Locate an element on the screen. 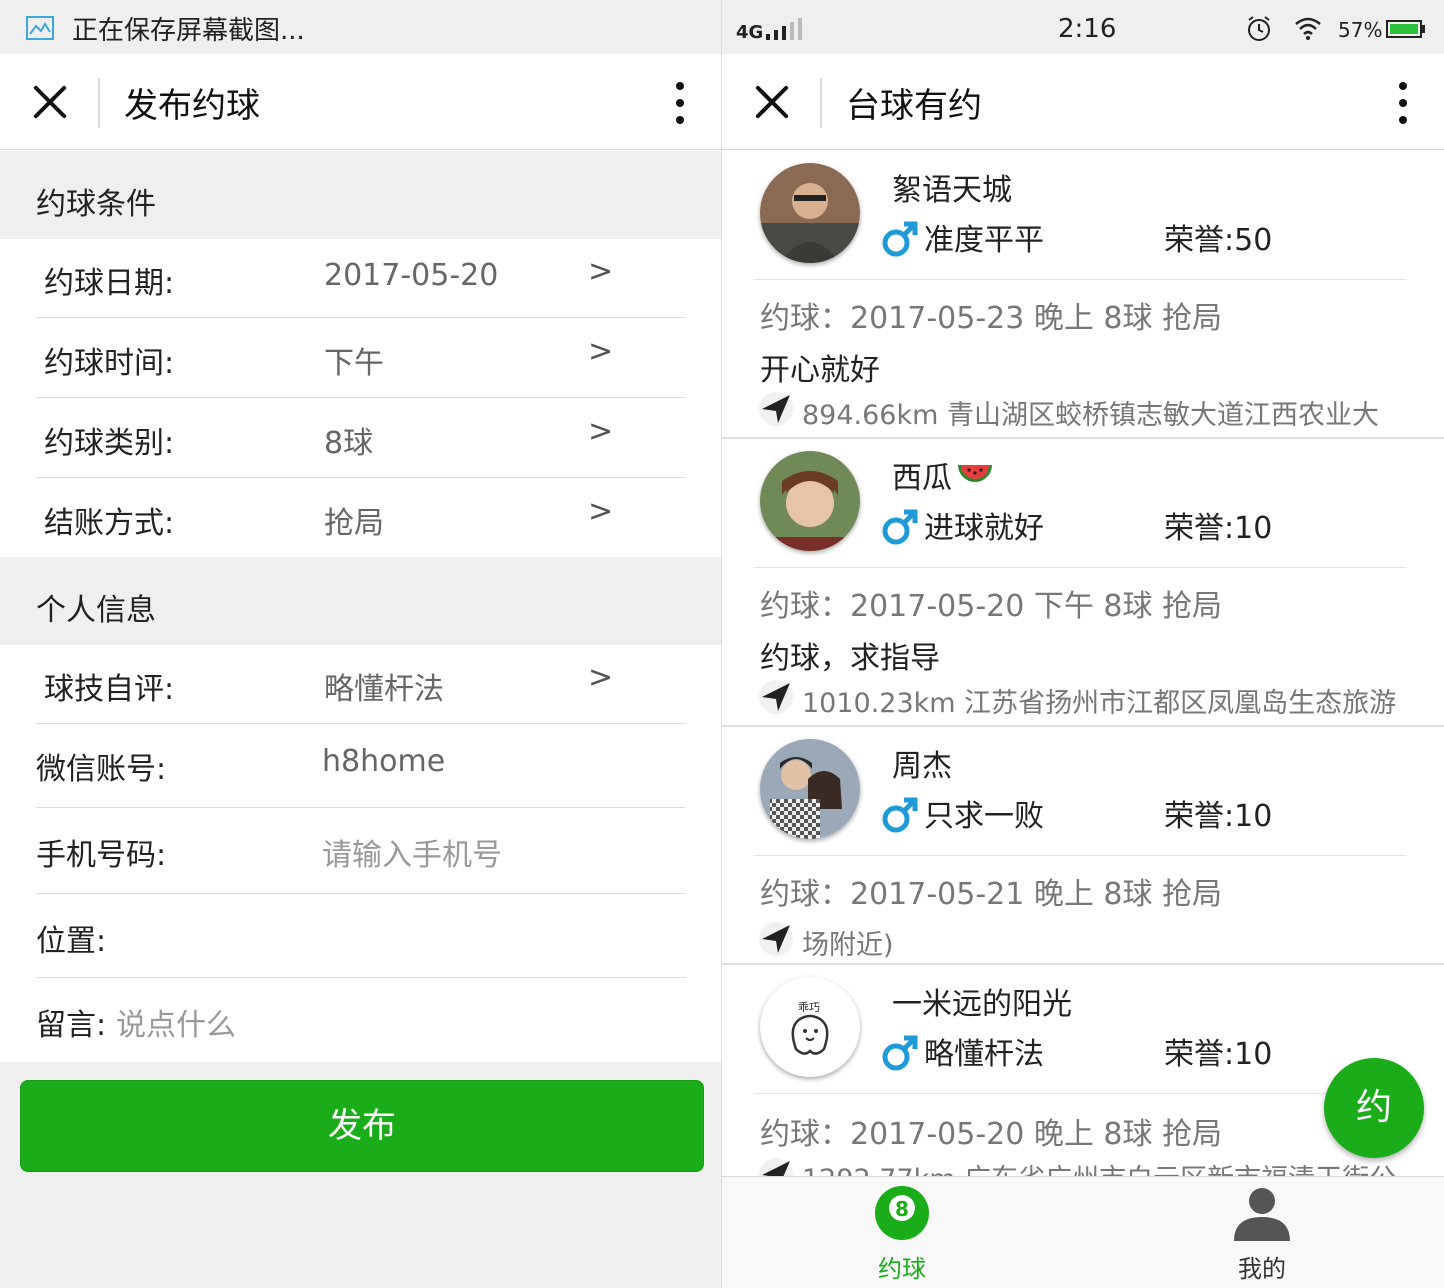  user-name: 絮语天城 is located at coordinates (952, 190).